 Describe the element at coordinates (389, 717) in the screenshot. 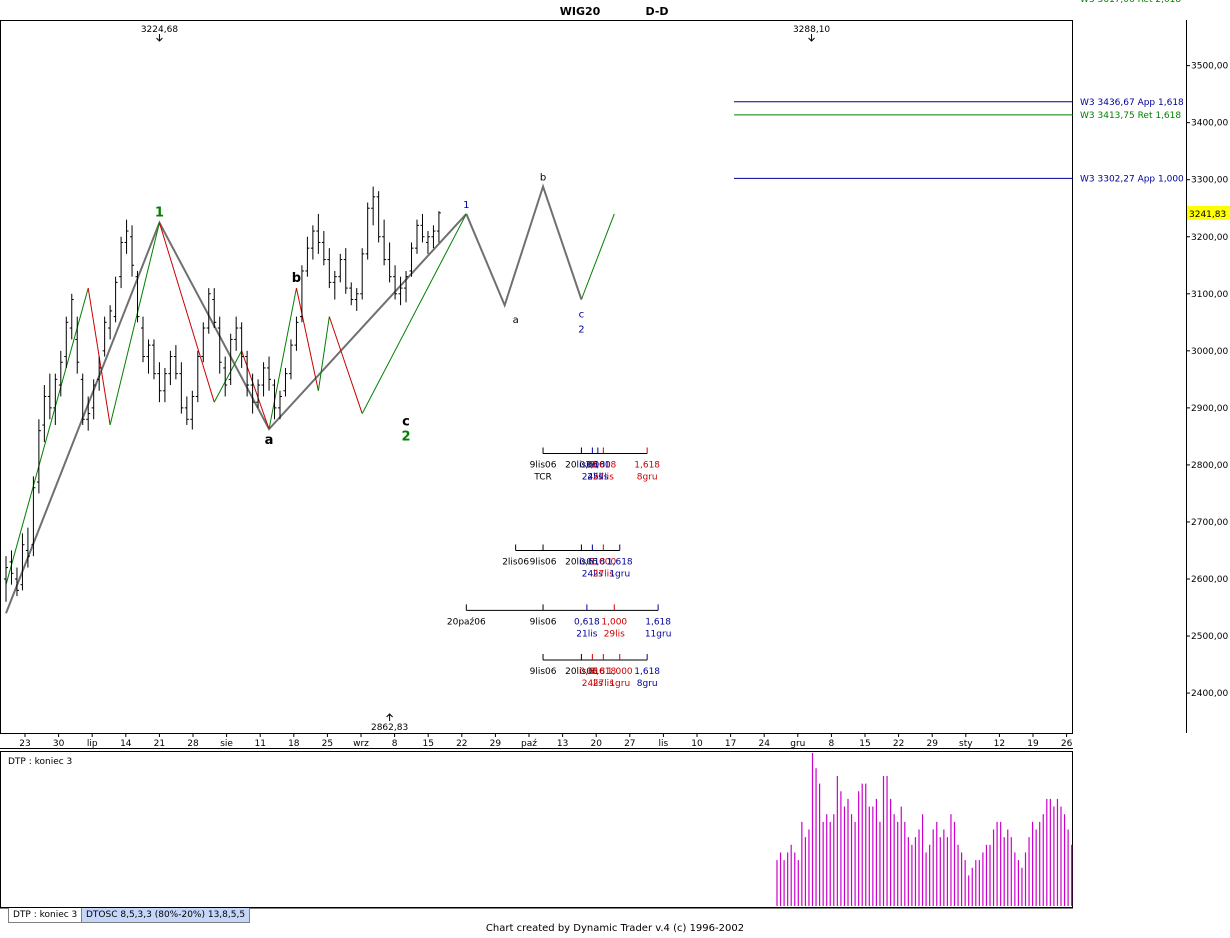

I see `up-arrow-icon` at that location.